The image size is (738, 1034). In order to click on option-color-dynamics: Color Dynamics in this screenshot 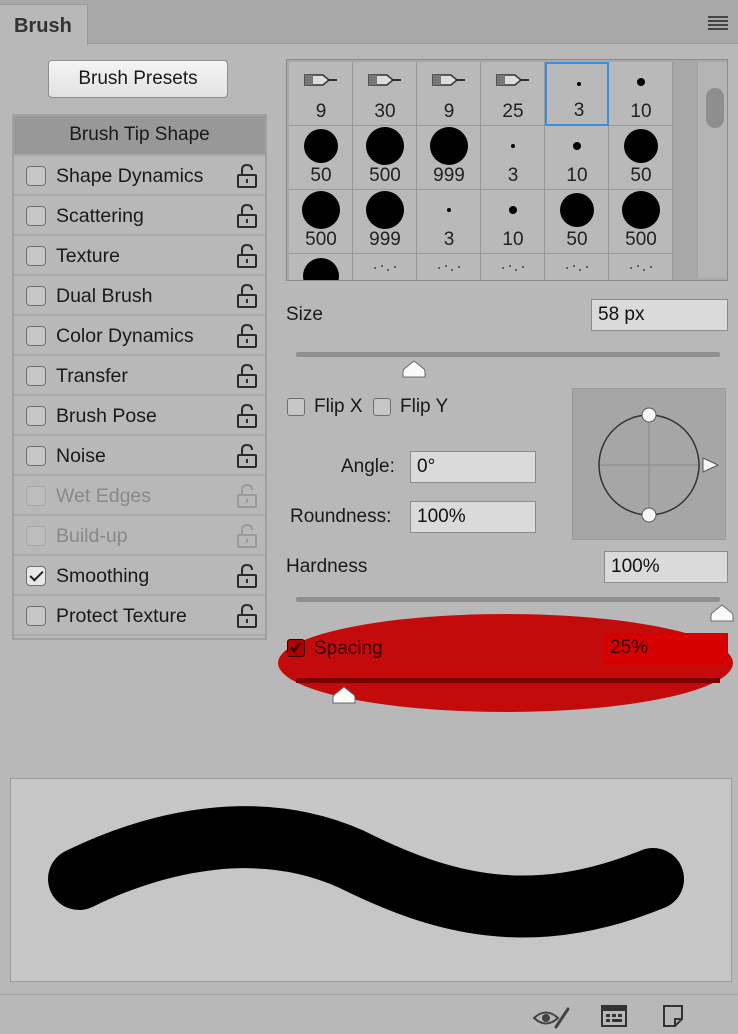, I will do `click(139, 336)`.